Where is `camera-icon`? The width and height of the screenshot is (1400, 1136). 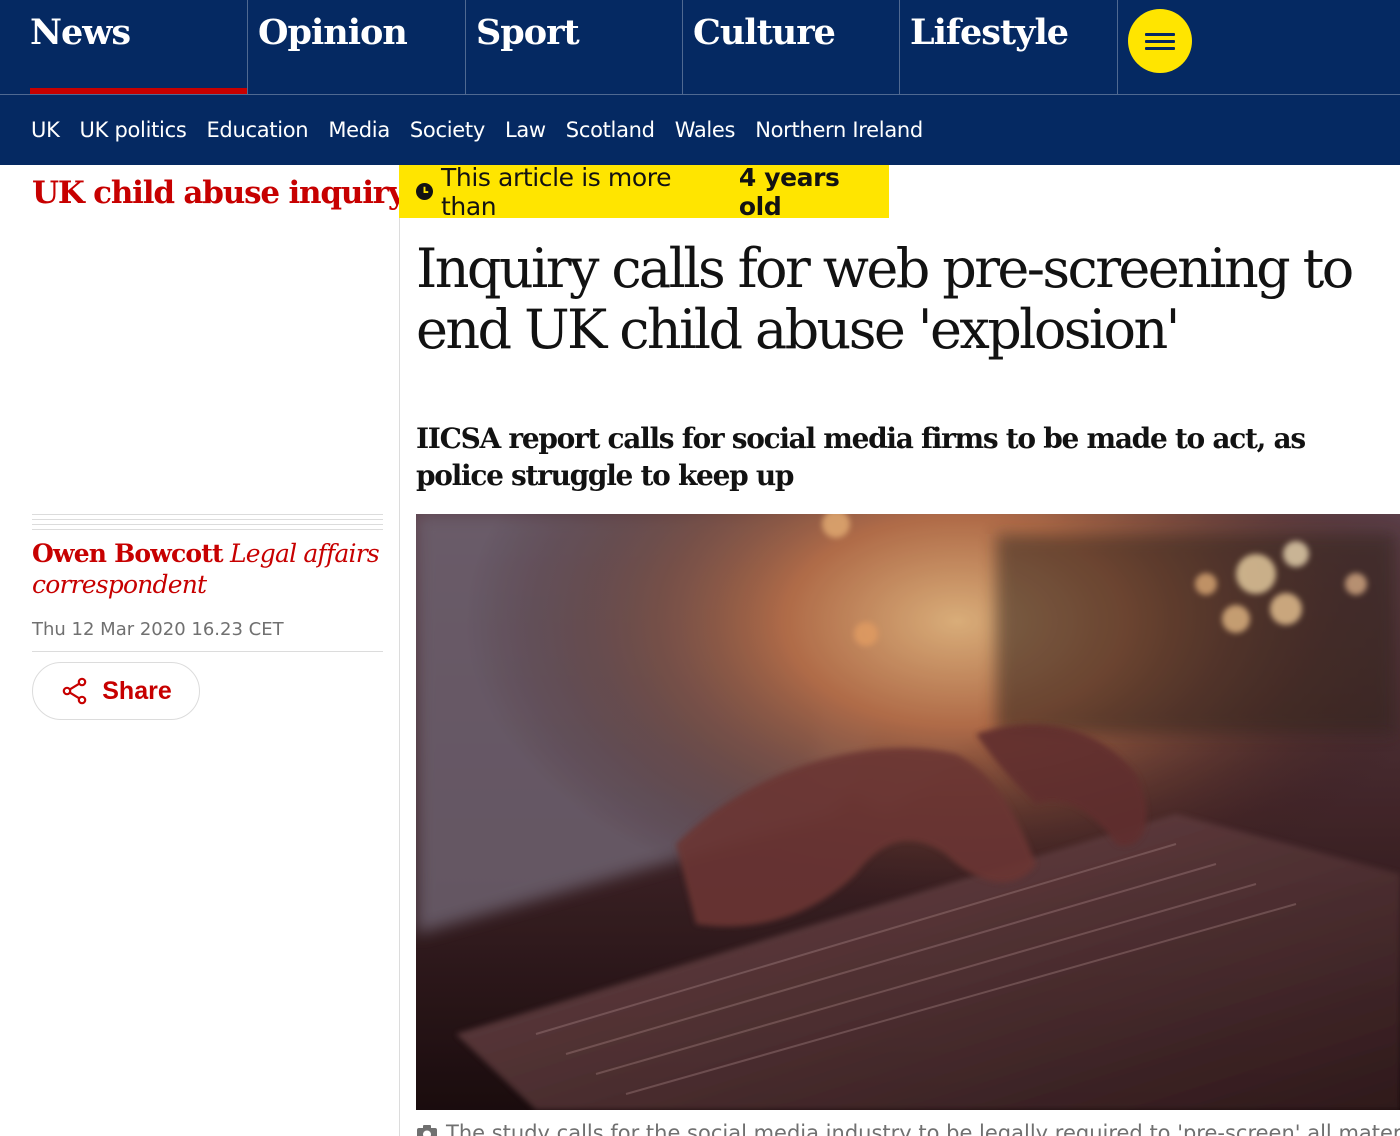 camera-icon is located at coordinates (427, 1130).